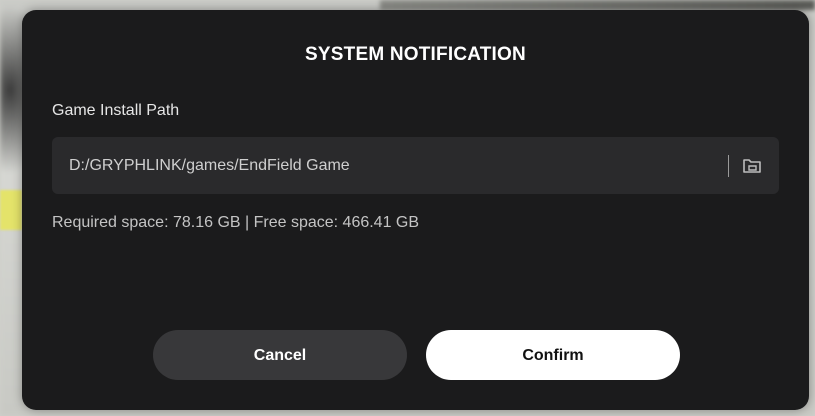 This screenshot has width=815, height=416. I want to click on folder-icon, so click(752, 166).